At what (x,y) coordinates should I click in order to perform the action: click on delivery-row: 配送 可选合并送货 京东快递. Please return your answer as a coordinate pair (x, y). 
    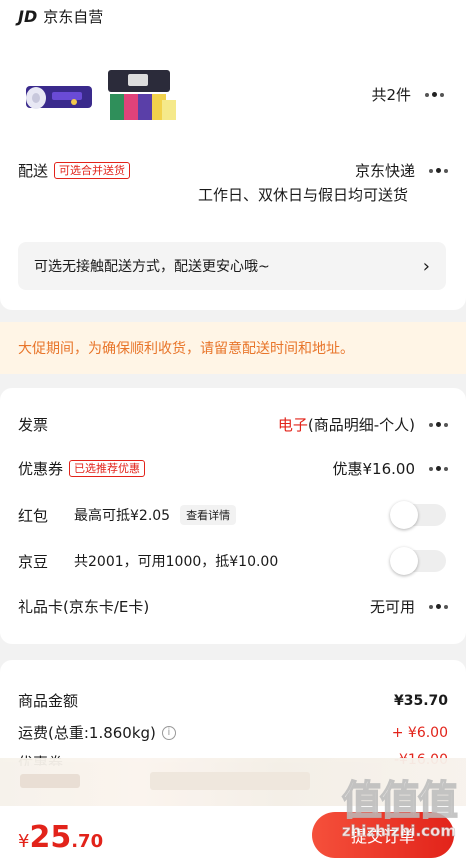
    Looking at the image, I should click on (233, 170).